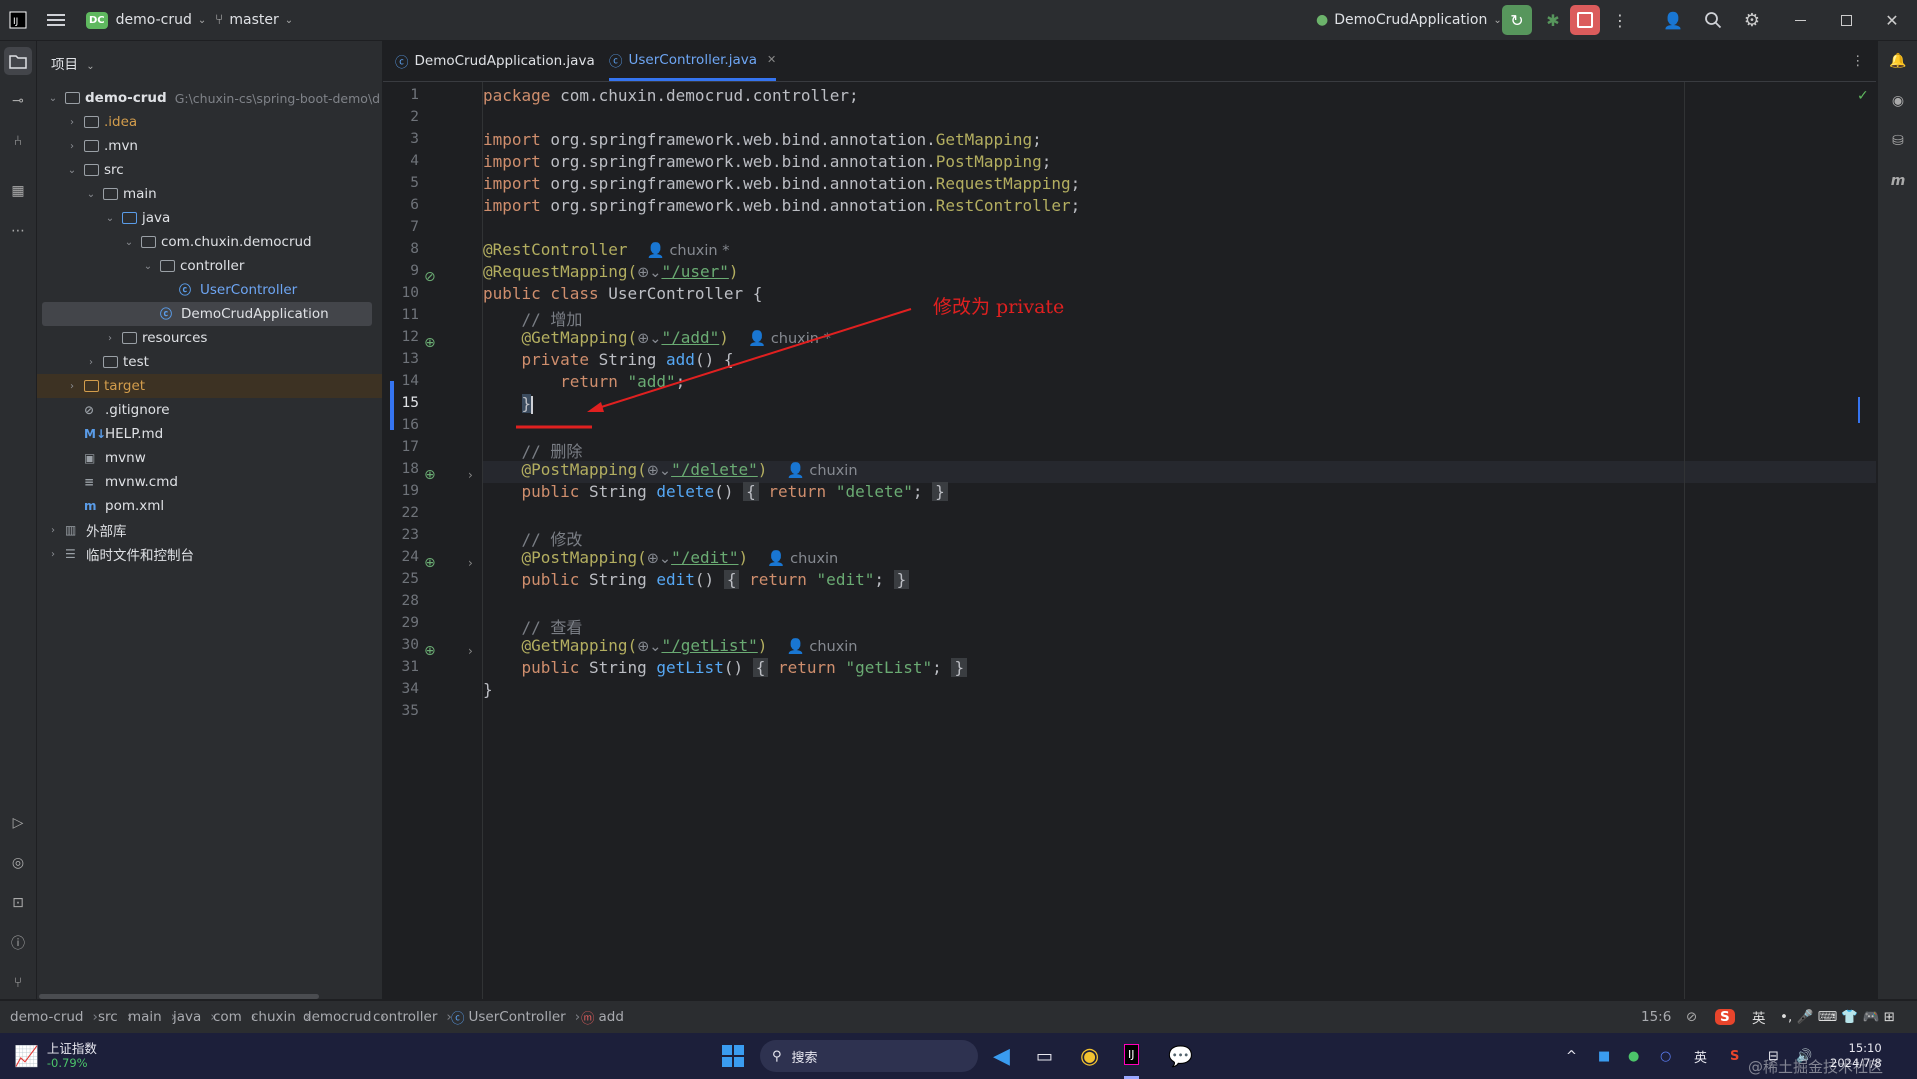 The width and height of the screenshot is (1917, 1079). I want to click on line-number: 5, so click(401, 183).